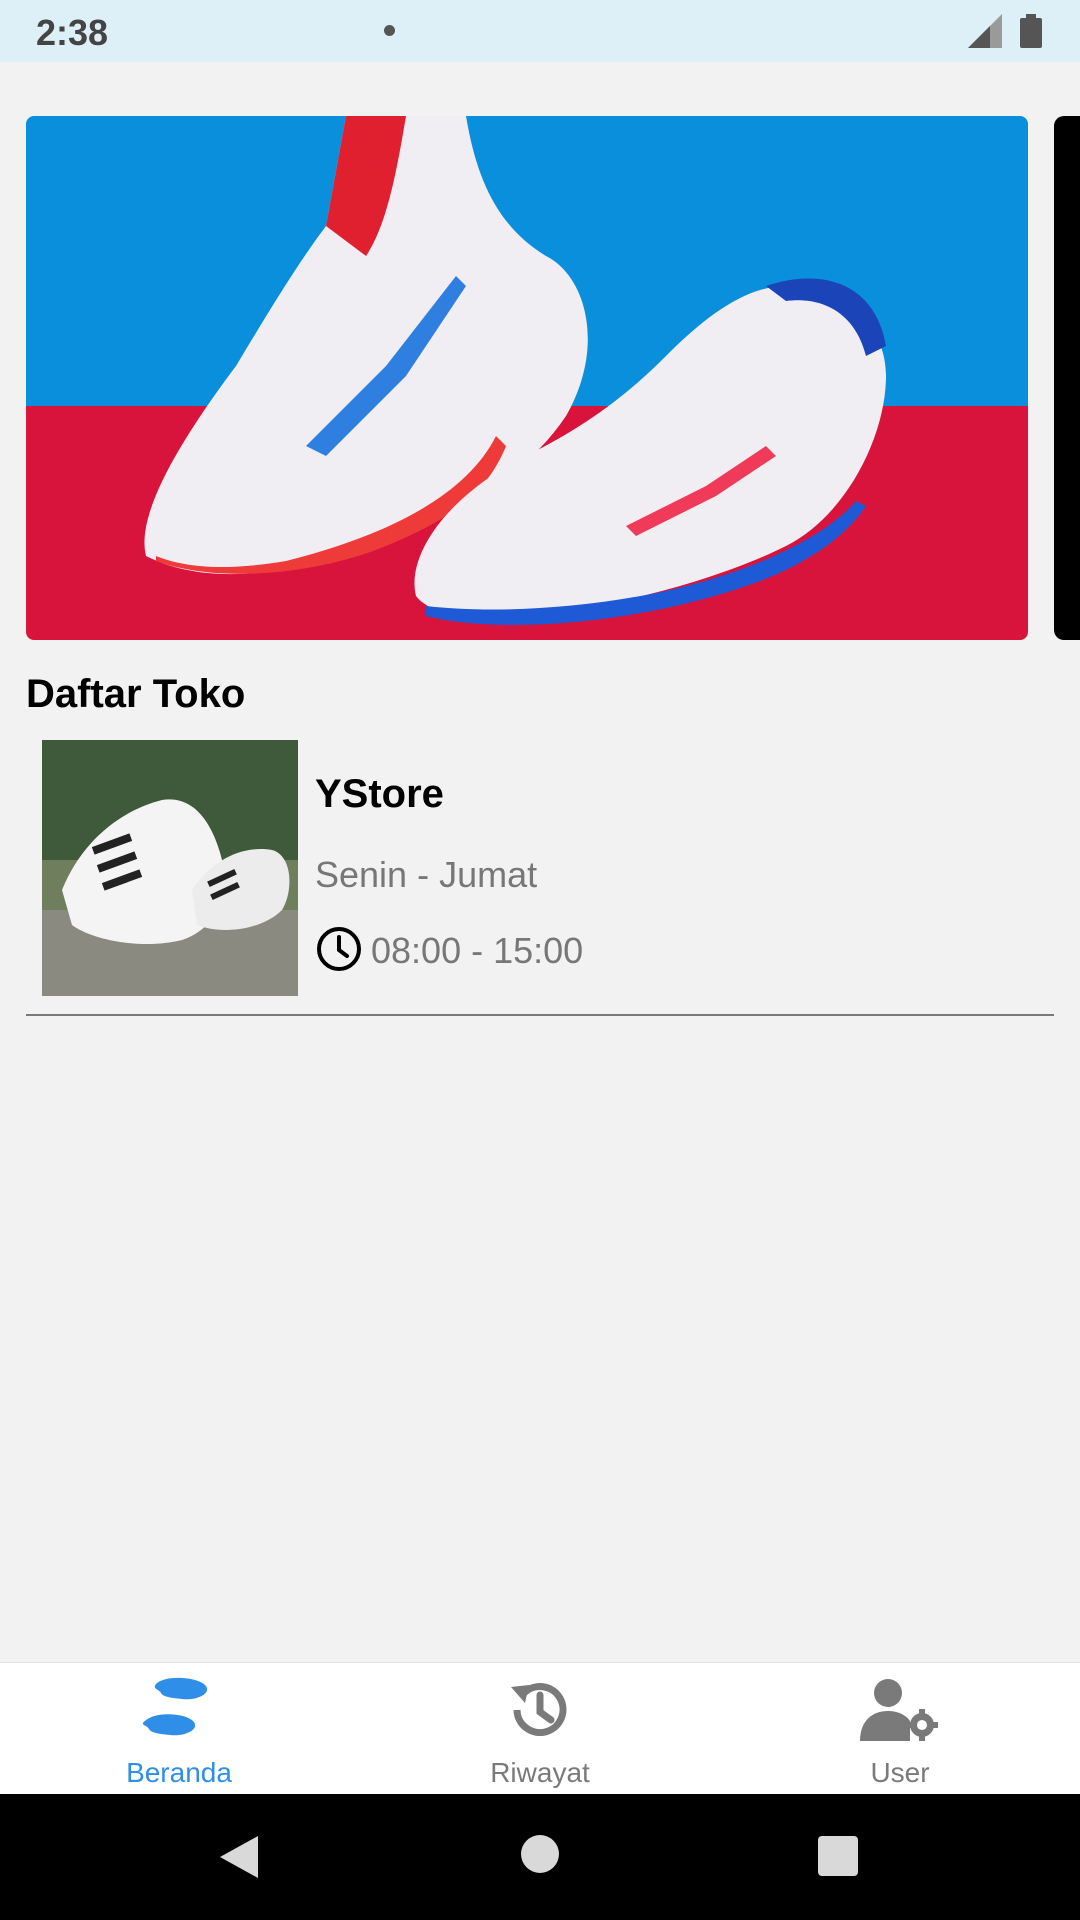  What do you see at coordinates (179, 1772) in the screenshot?
I see `nav-label-beranda: Beranda` at bounding box center [179, 1772].